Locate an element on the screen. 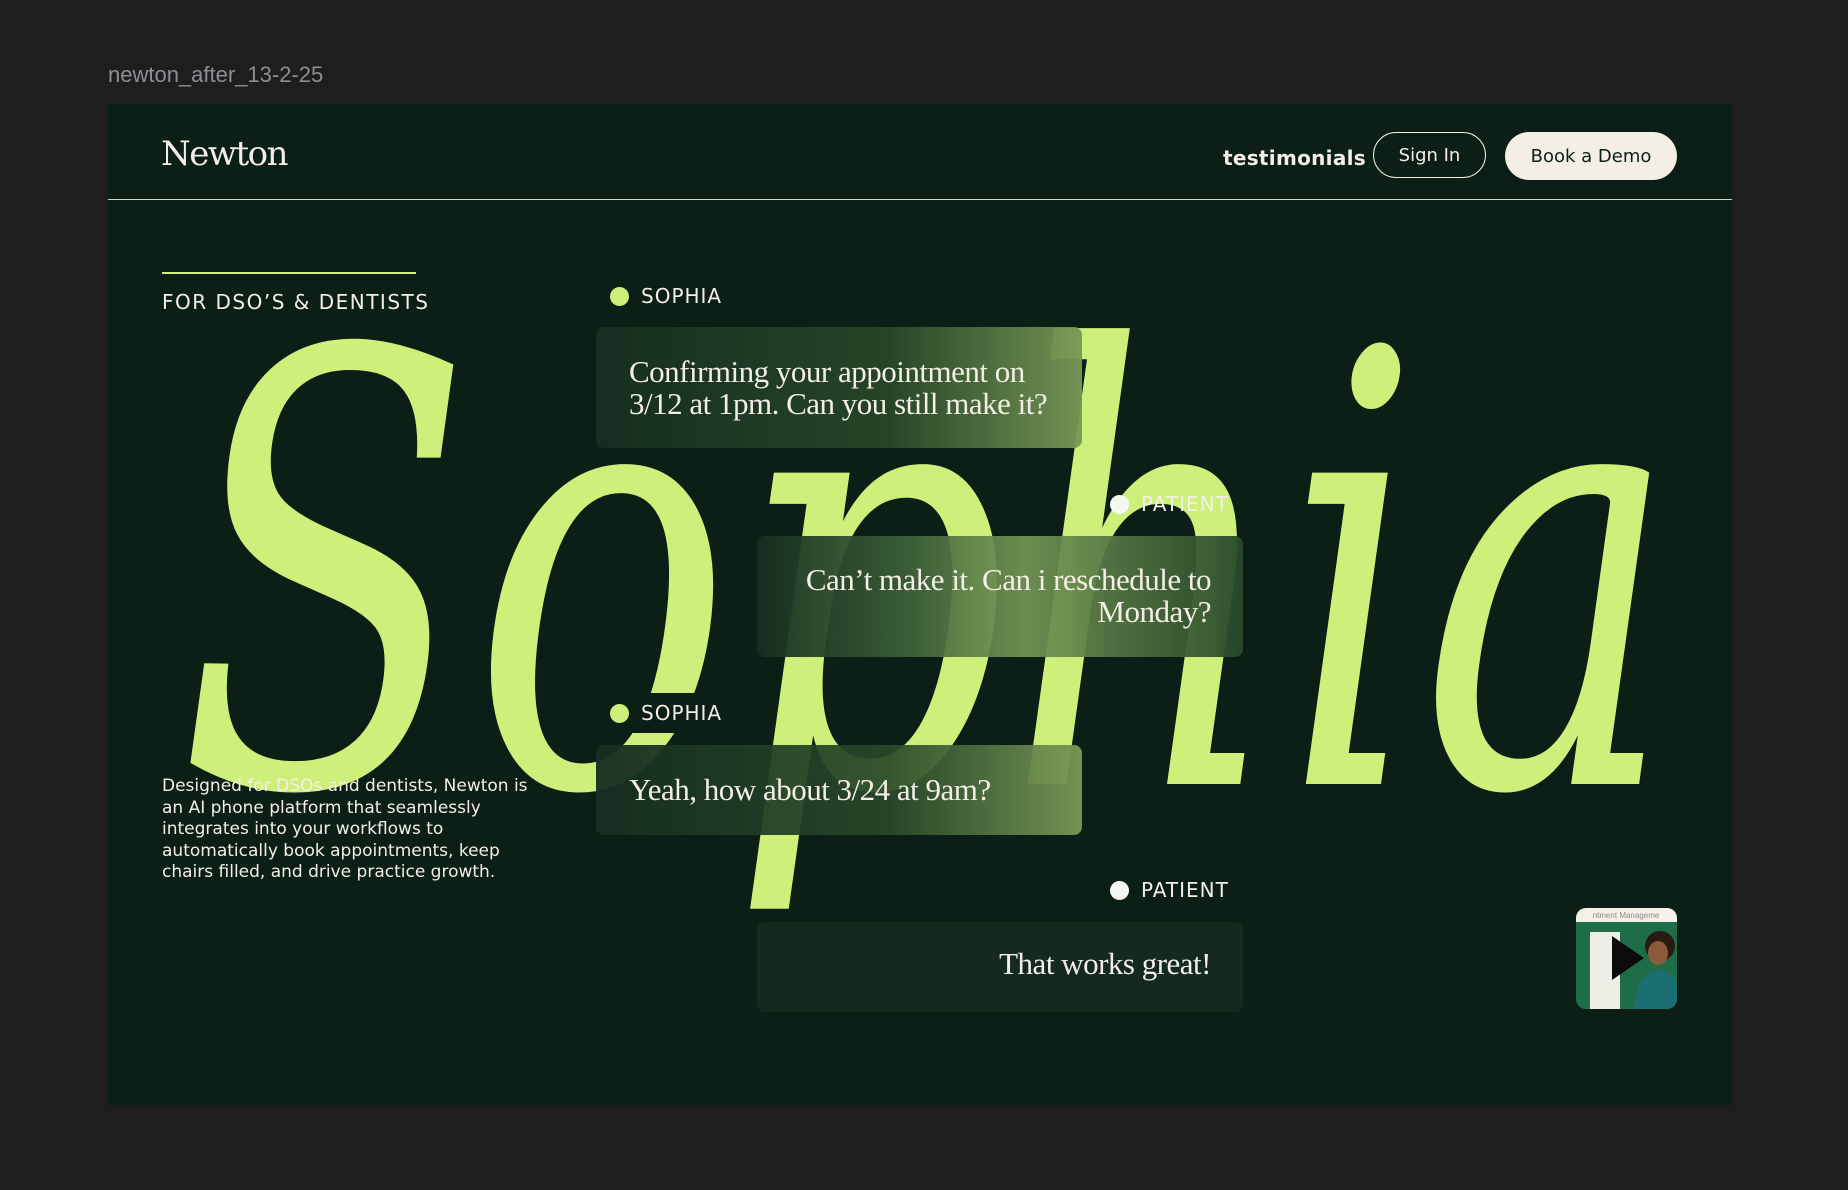 The image size is (1848, 1190). play-icon is located at coordinates (1626, 958).